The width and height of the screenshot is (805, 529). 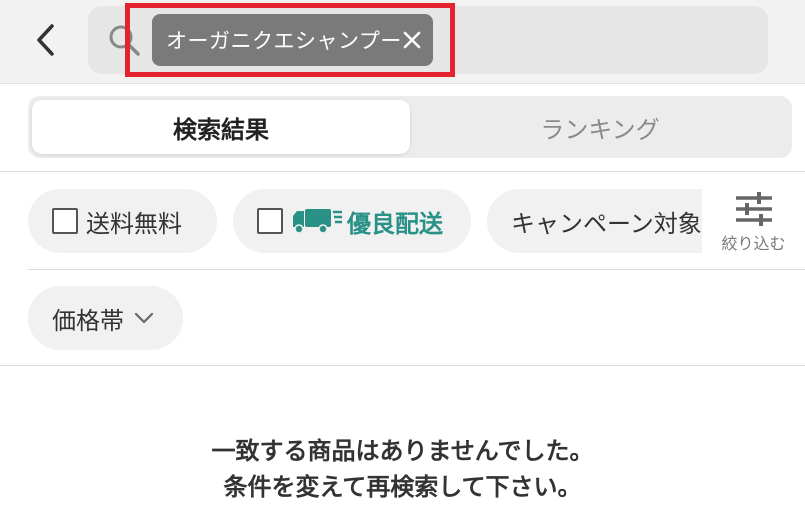 What do you see at coordinates (600, 127) in the screenshot?
I see `tab-ranking: ランキング` at bounding box center [600, 127].